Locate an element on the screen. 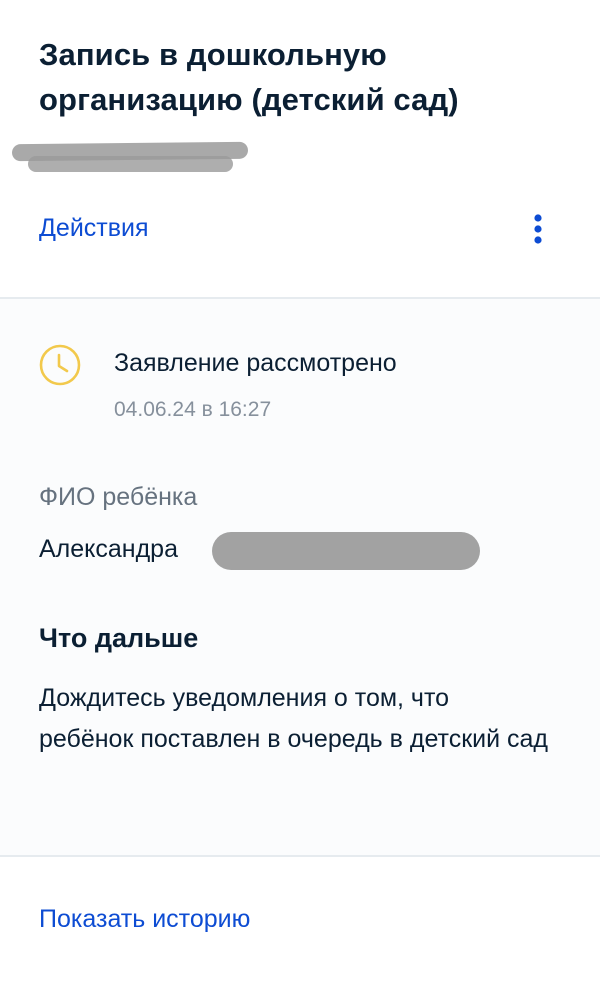 Image resolution: width=600 pixels, height=991 pixels. actions-link: Действия is located at coordinates (94, 228).